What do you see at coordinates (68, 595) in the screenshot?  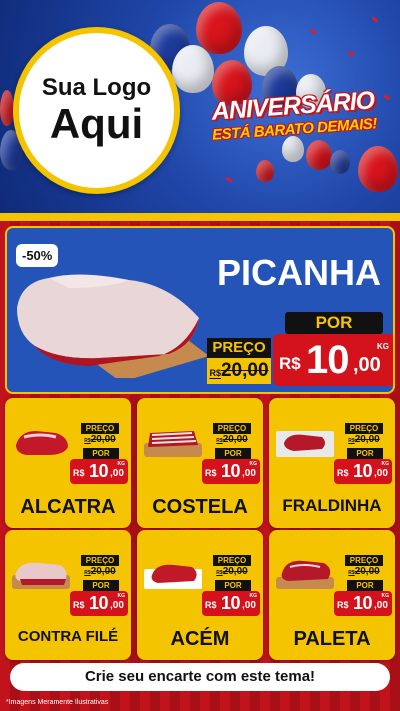 I see `product-card: PREÇO R$20,00 POR R$ 10,00 KG CONTRA FILÉ` at bounding box center [68, 595].